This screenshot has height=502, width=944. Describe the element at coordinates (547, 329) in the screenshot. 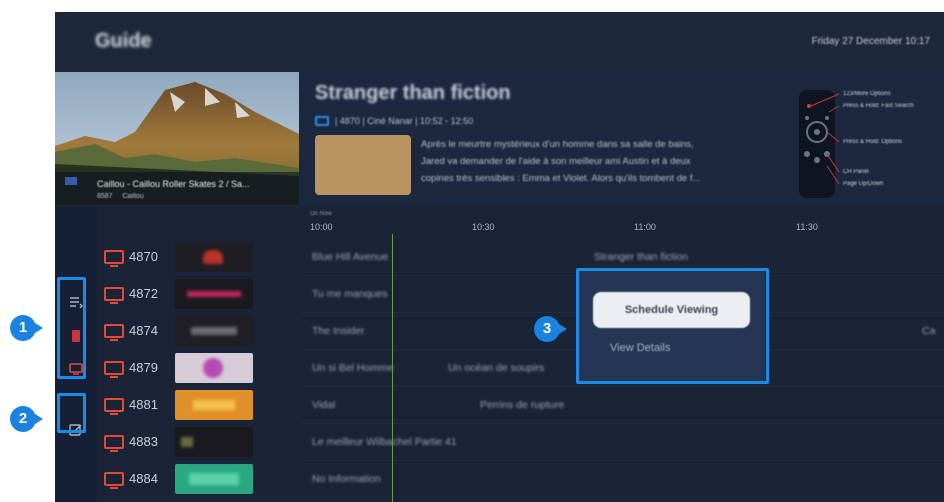

I see `callout-badge-3: 3` at that location.